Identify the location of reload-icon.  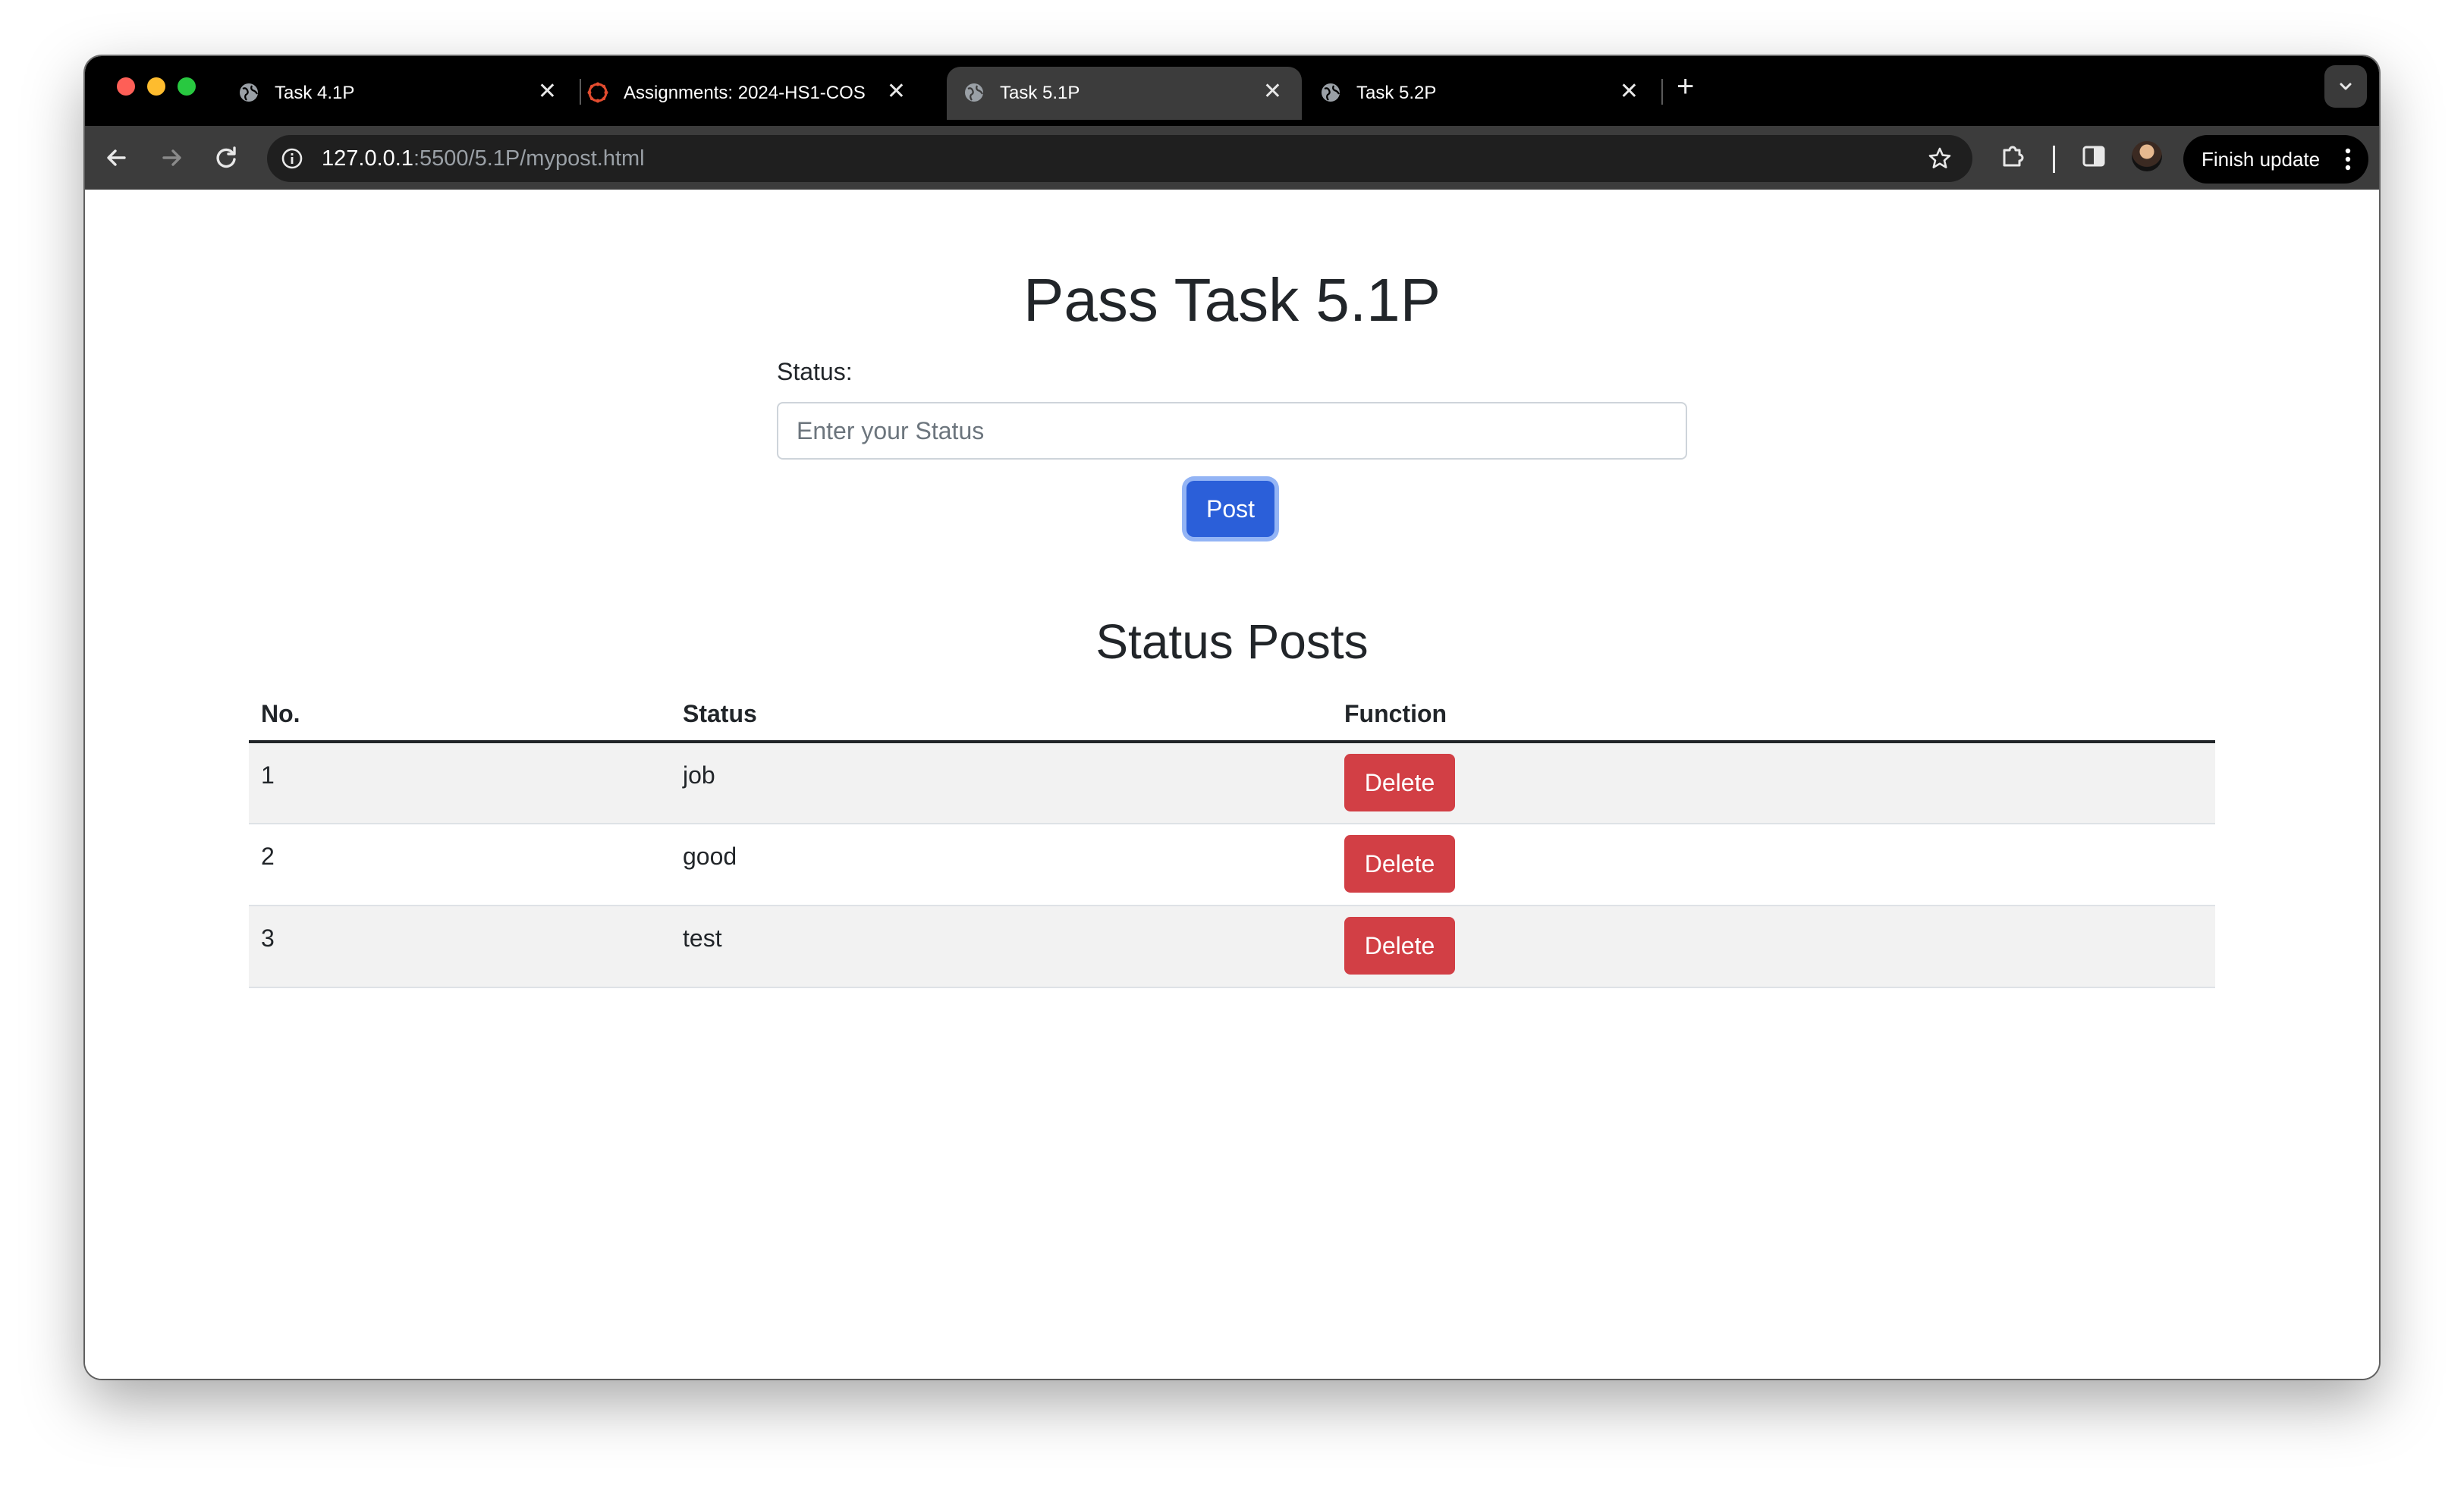
(226, 157).